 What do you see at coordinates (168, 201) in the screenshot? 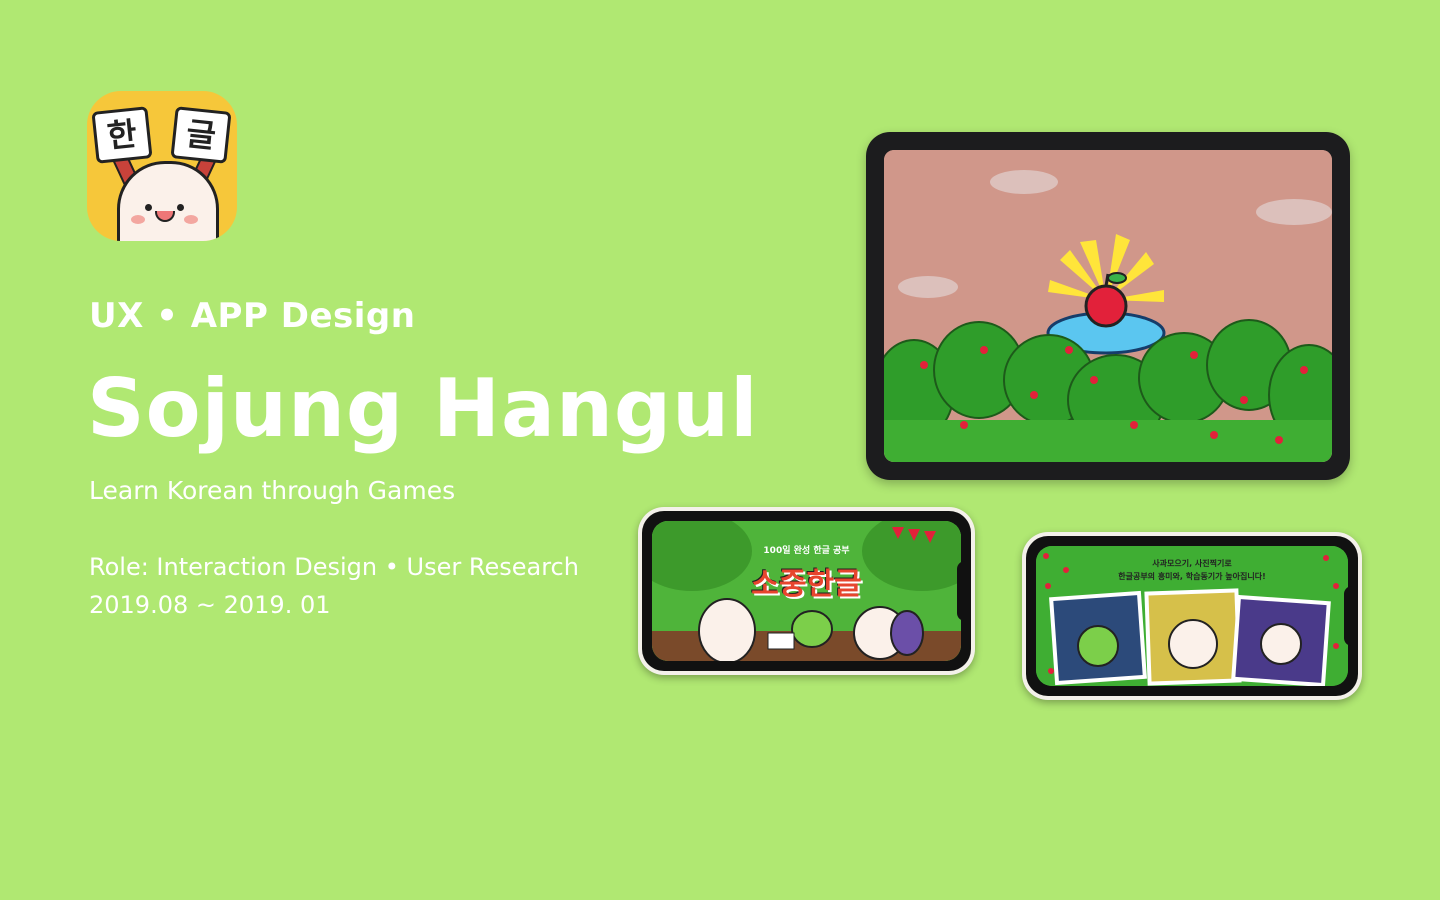
I see `character-body` at bounding box center [168, 201].